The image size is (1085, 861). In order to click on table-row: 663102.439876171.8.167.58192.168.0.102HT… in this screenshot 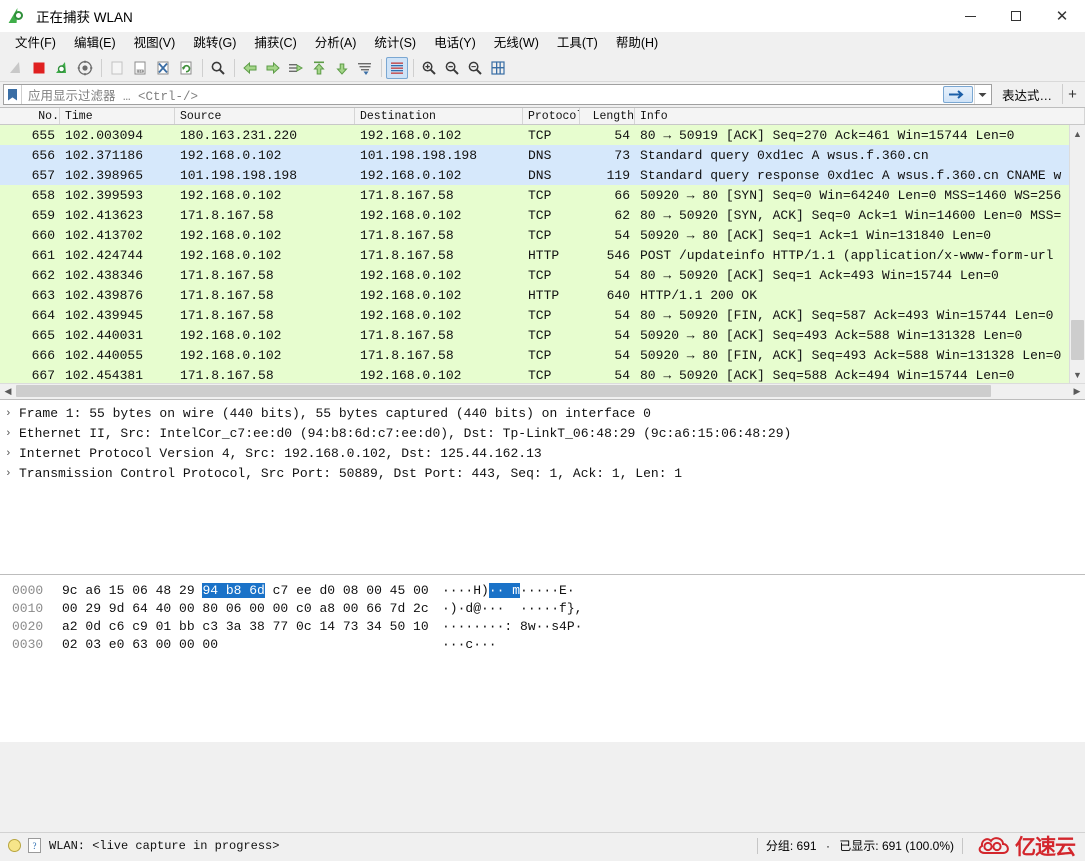, I will do `click(542, 295)`.